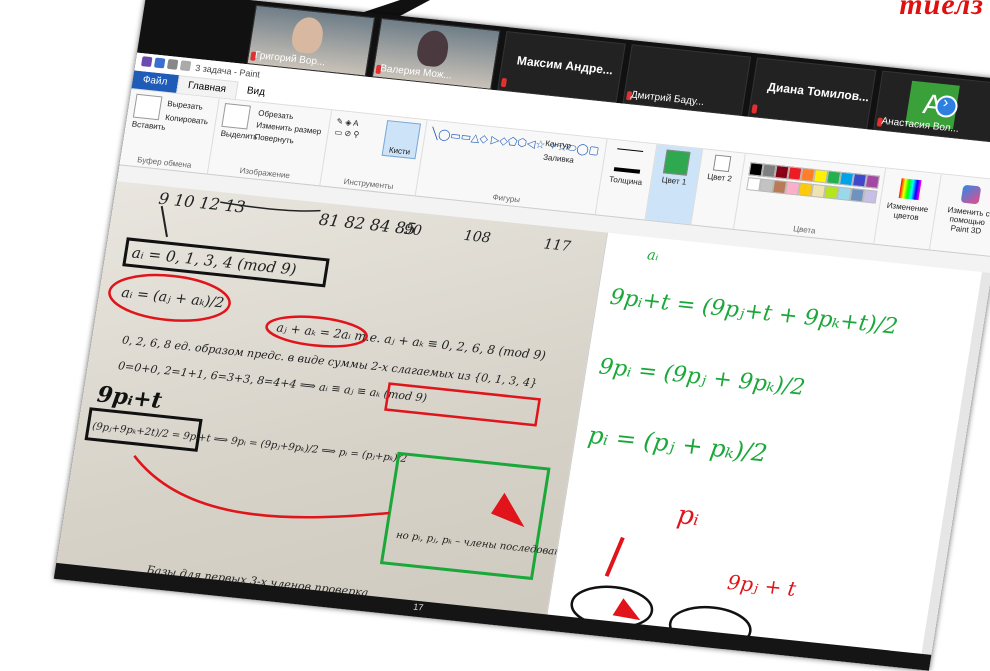  What do you see at coordinates (147, 107) in the screenshot?
I see `paste-icon` at bounding box center [147, 107].